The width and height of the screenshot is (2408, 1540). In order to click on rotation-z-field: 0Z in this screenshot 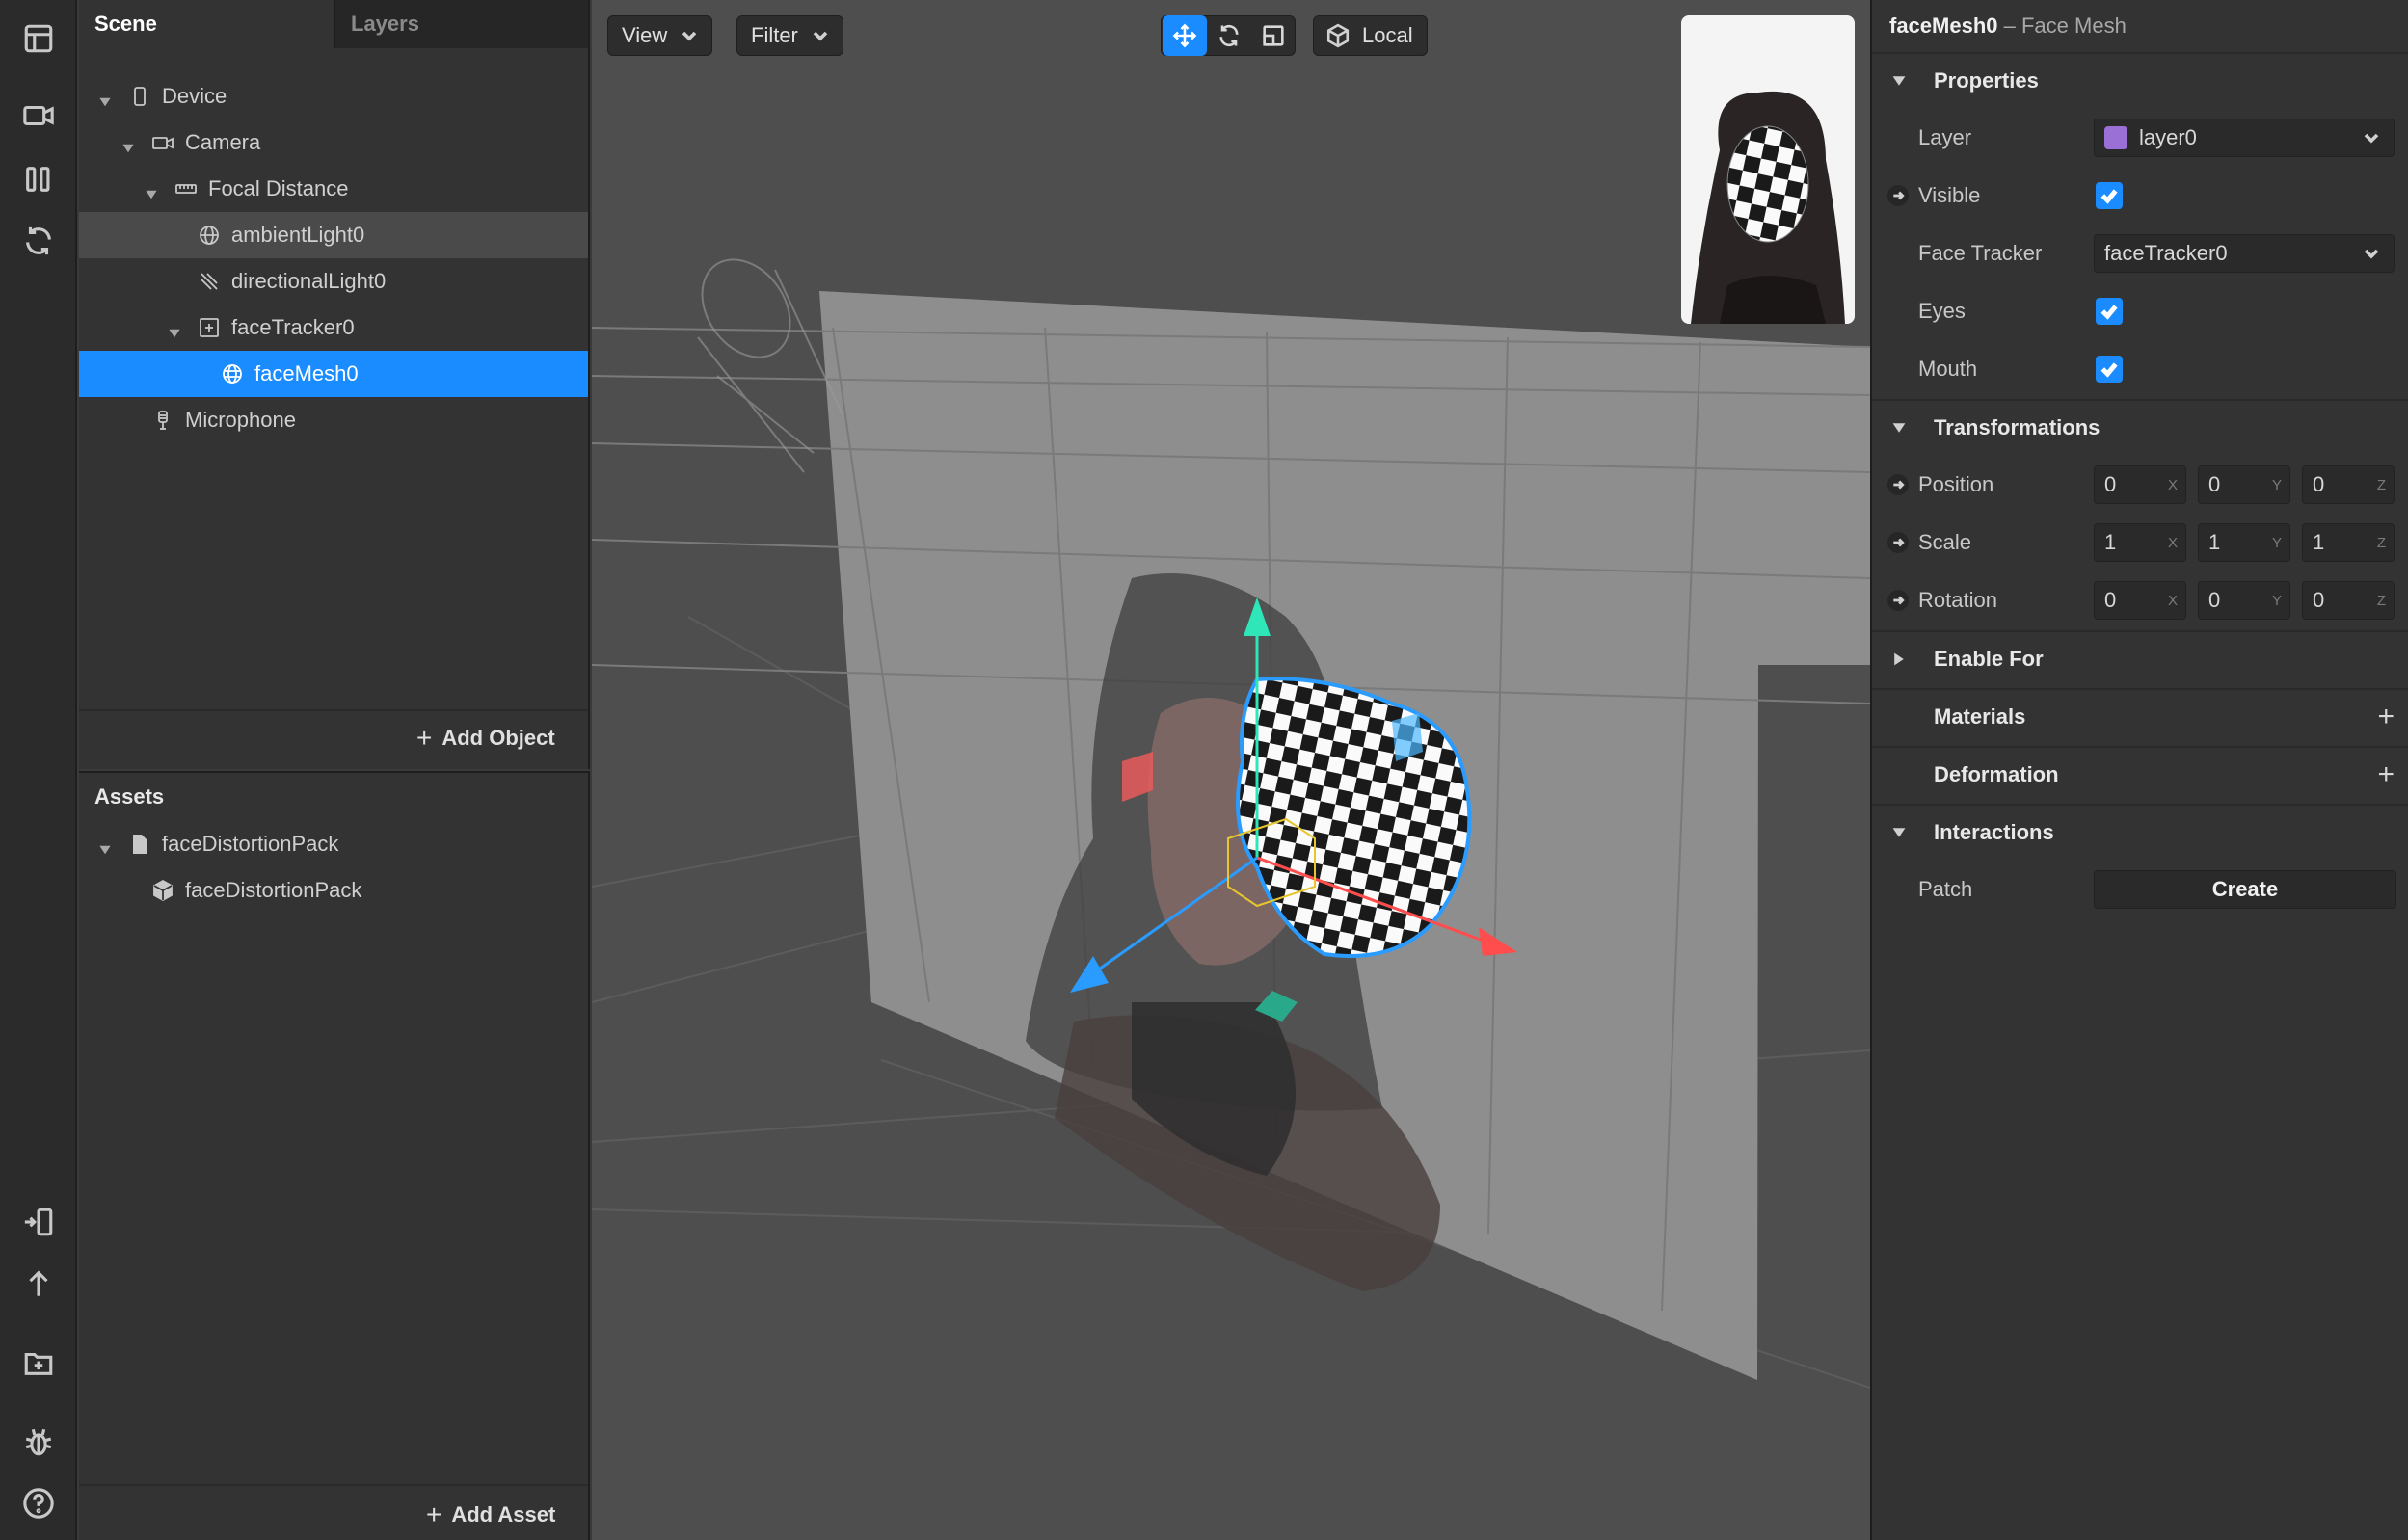, I will do `click(2348, 600)`.